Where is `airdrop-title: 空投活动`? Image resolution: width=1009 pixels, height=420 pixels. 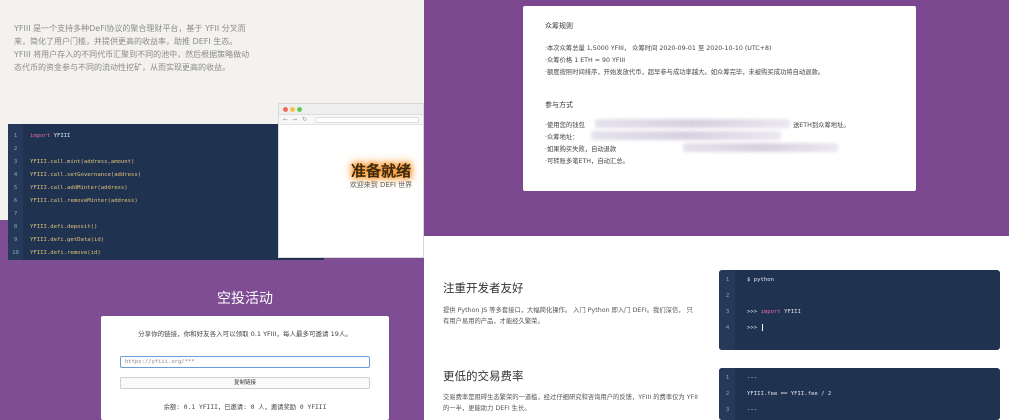
airdrop-title: 空投活动 is located at coordinates (245, 299).